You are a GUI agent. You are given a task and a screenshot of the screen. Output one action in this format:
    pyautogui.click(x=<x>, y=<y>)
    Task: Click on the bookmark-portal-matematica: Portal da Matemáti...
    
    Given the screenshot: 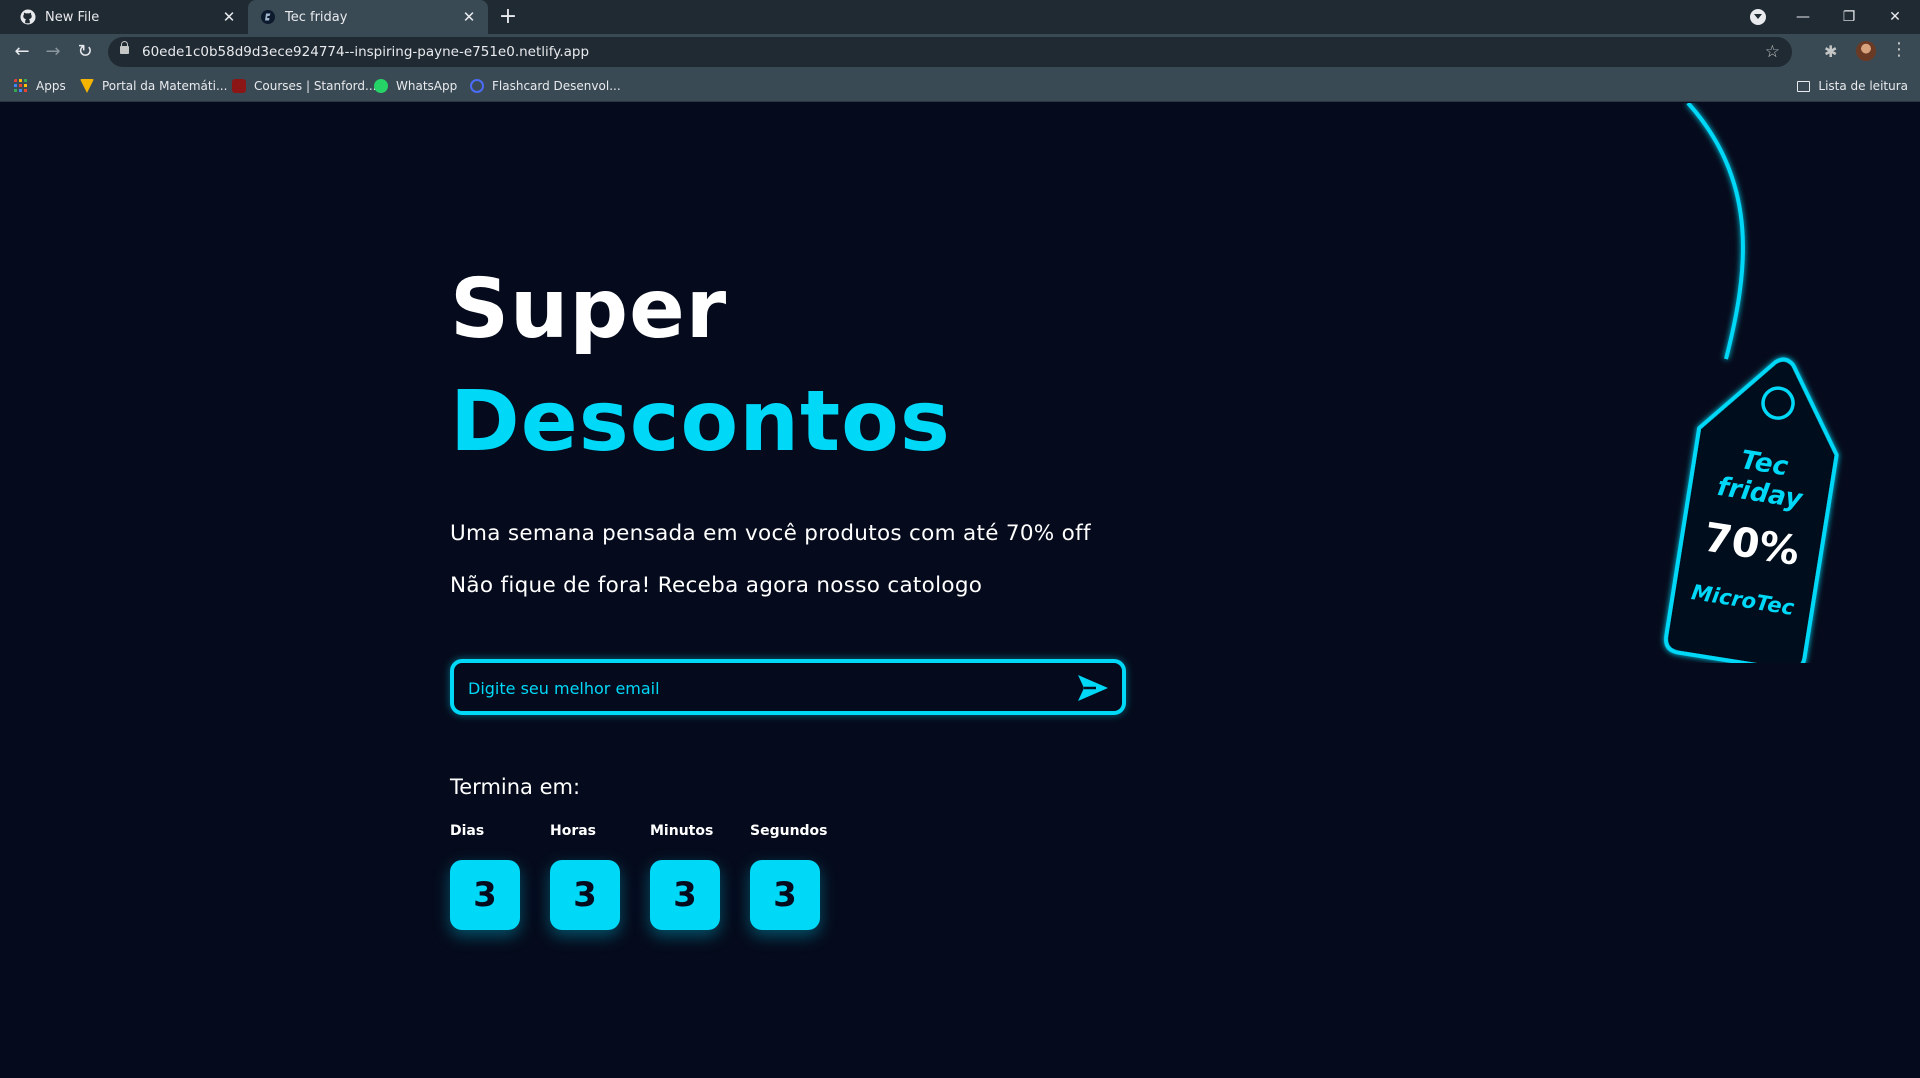 What is the action you would take?
    pyautogui.click(x=153, y=86)
    